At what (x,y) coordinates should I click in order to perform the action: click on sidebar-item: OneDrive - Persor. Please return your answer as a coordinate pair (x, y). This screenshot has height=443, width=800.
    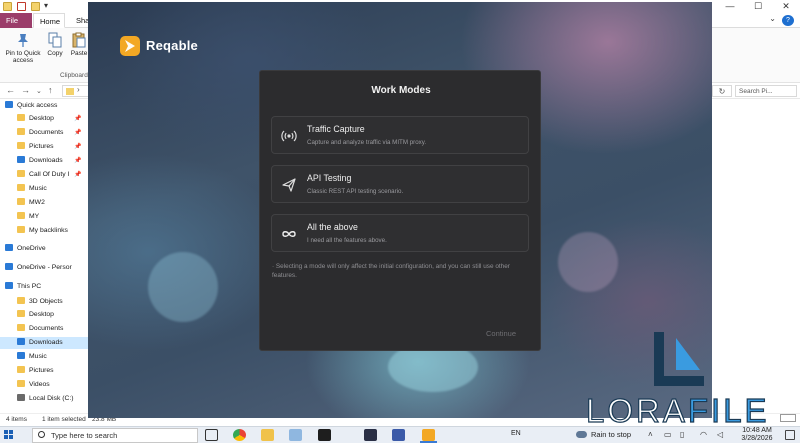
    Looking at the image, I should click on (36, 268).